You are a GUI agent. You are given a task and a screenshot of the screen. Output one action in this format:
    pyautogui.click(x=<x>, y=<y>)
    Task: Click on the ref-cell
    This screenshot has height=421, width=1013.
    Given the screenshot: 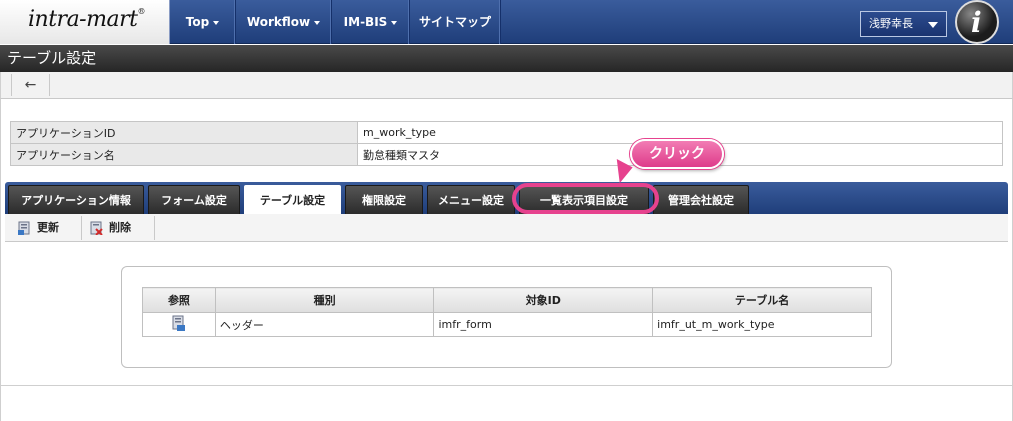 What is the action you would take?
    pyautogui.click(x=179, y=324)
    